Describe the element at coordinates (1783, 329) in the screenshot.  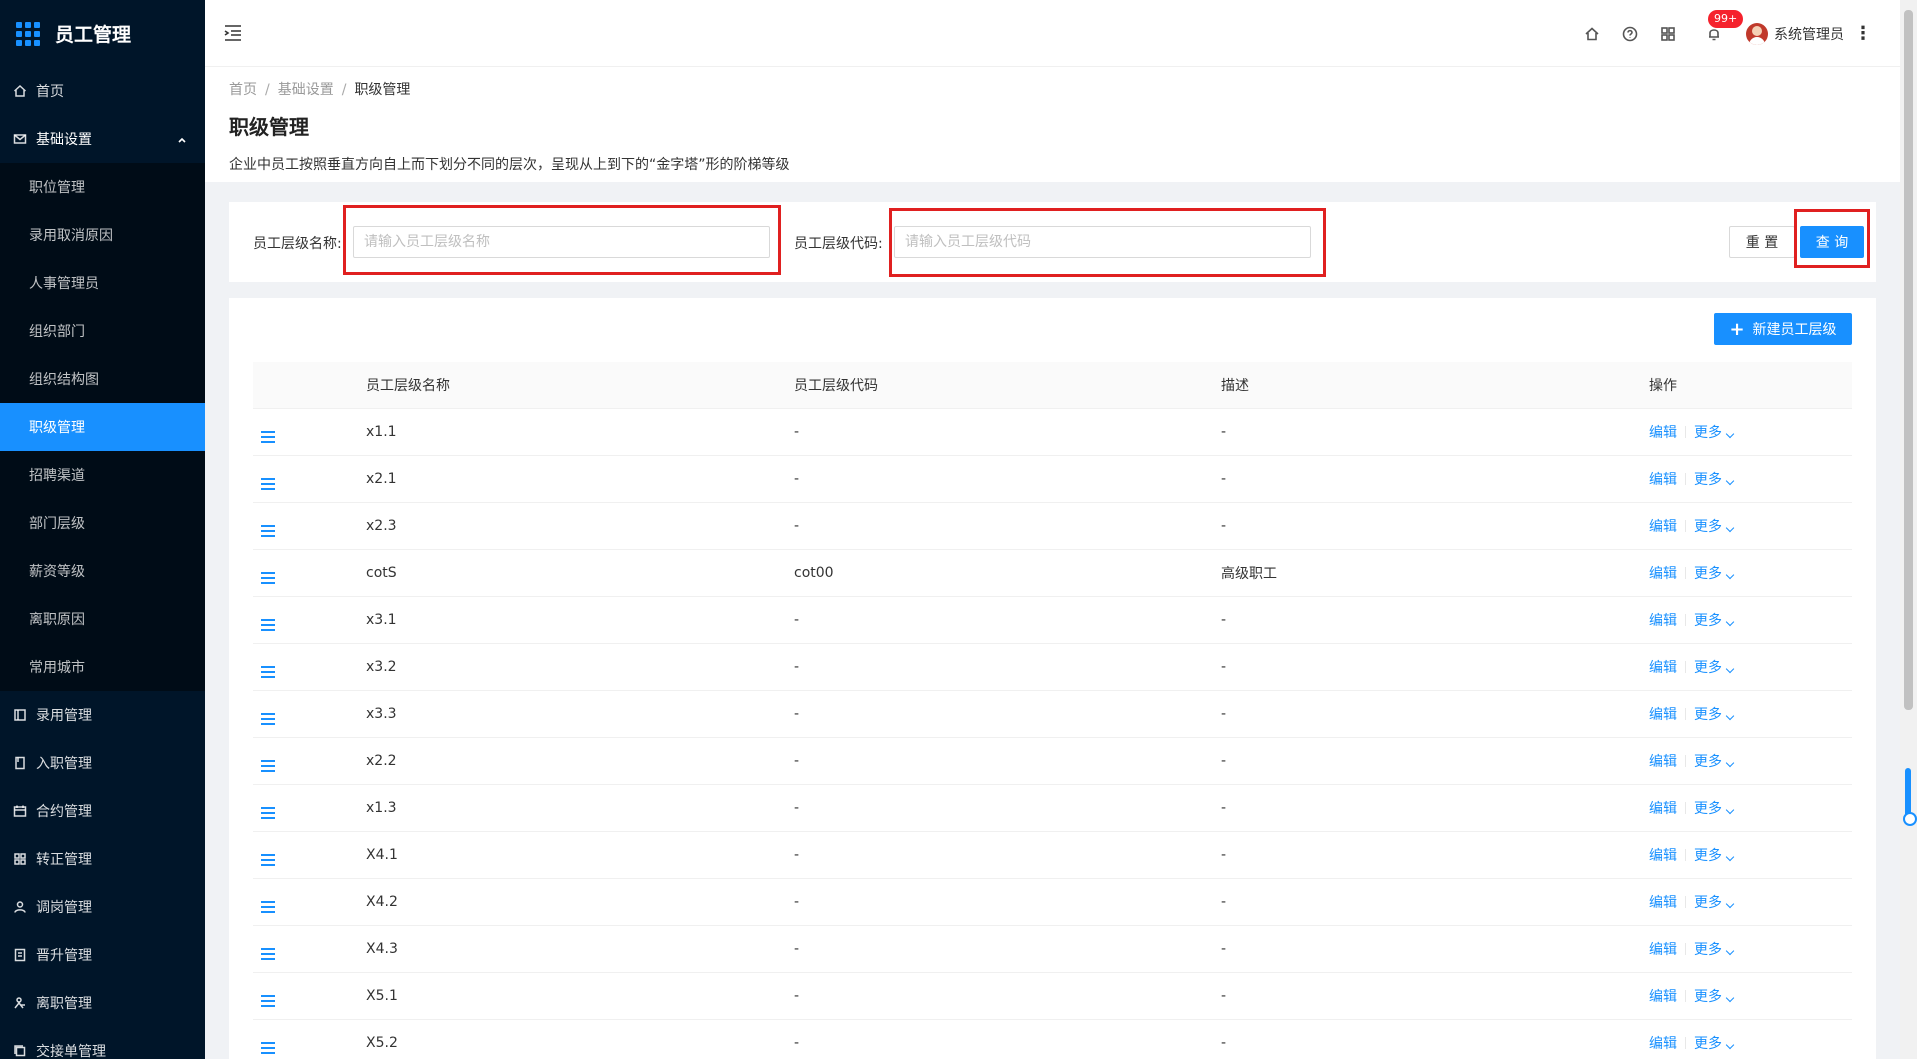
I see `new-level-button: + 新建员工层级` at that location.